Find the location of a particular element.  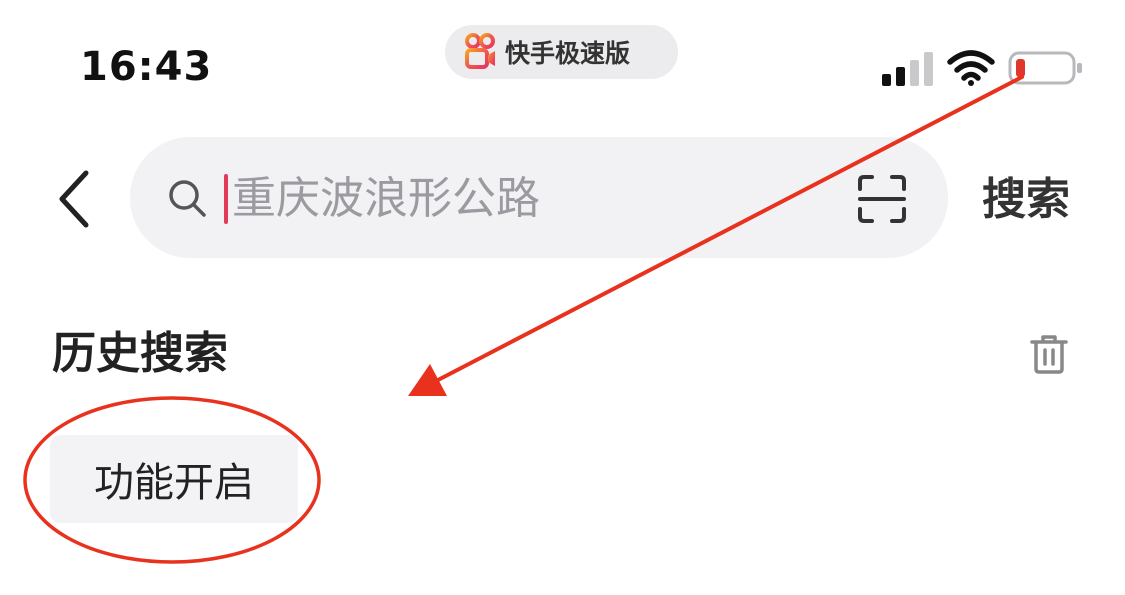

back-button is located at coordinates (74, 199).